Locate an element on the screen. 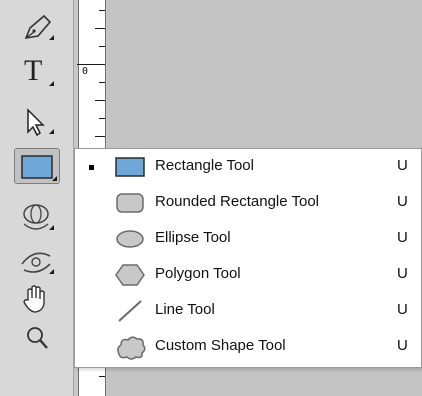 The height and width of the screenshot is (396, 422). zoom-tool is located at coordinates (38, 338).